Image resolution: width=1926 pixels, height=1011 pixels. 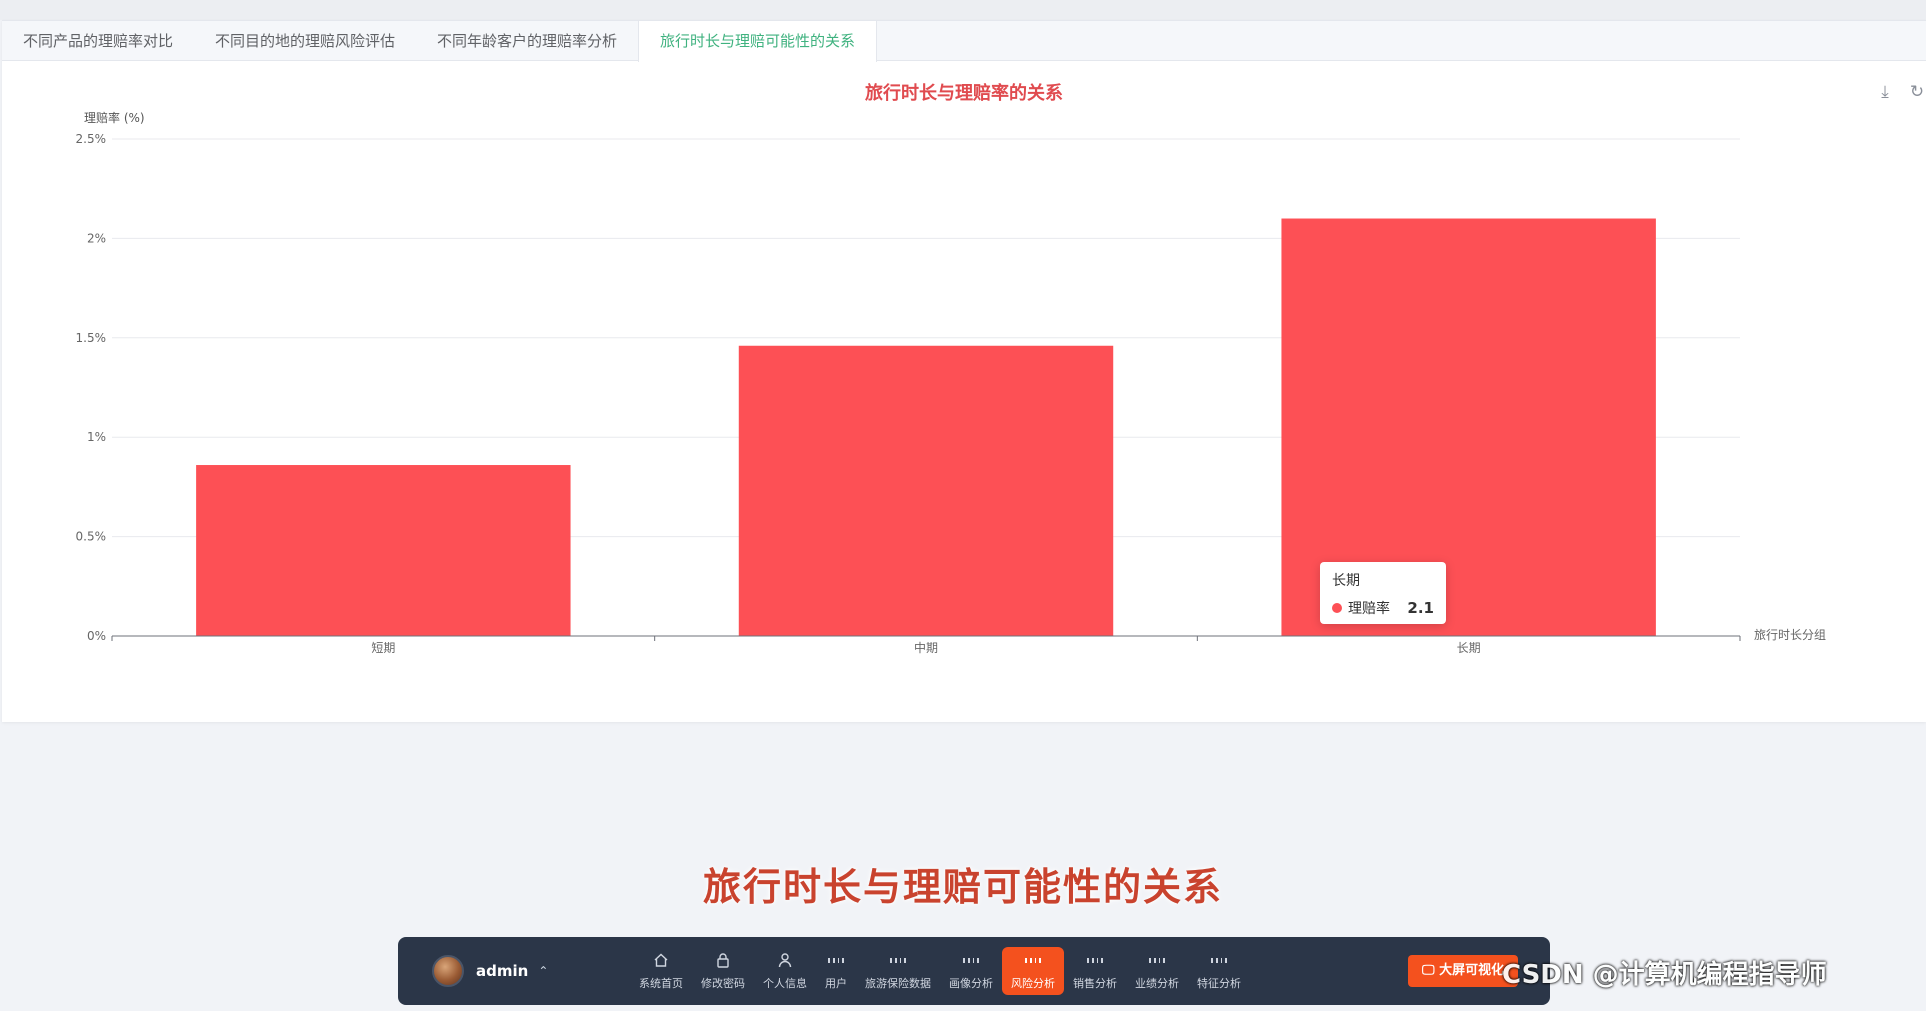 What do you see at coordinates (926, 647) in the screenshot?
I see `x-tick-label: 中期` at bounding box center [926, 647].